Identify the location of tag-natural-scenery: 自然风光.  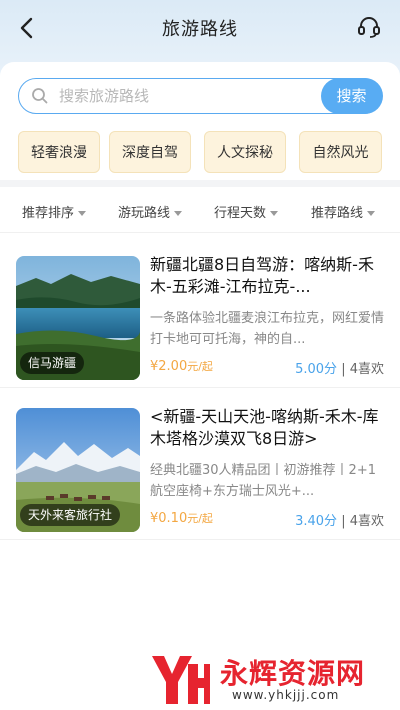
(340, 152).